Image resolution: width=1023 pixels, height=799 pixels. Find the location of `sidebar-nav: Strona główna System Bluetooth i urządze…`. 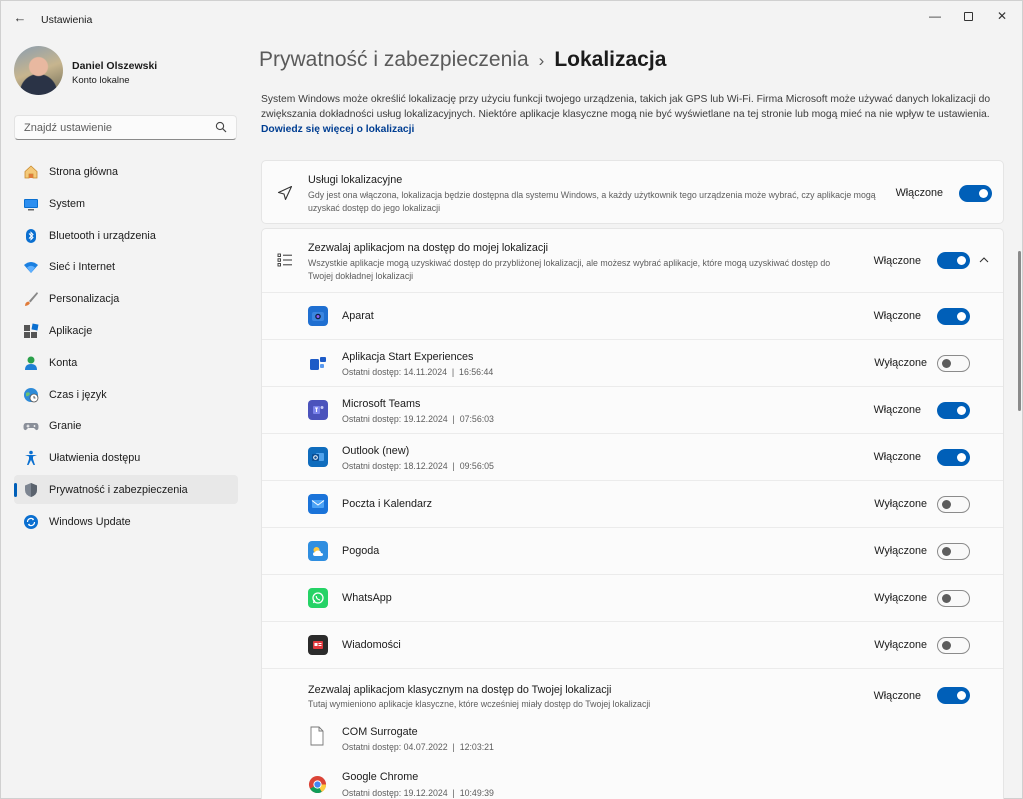

sidebar-nav: Strona główna System Bluetooth i urządze… is located at coordinates (126, 348).